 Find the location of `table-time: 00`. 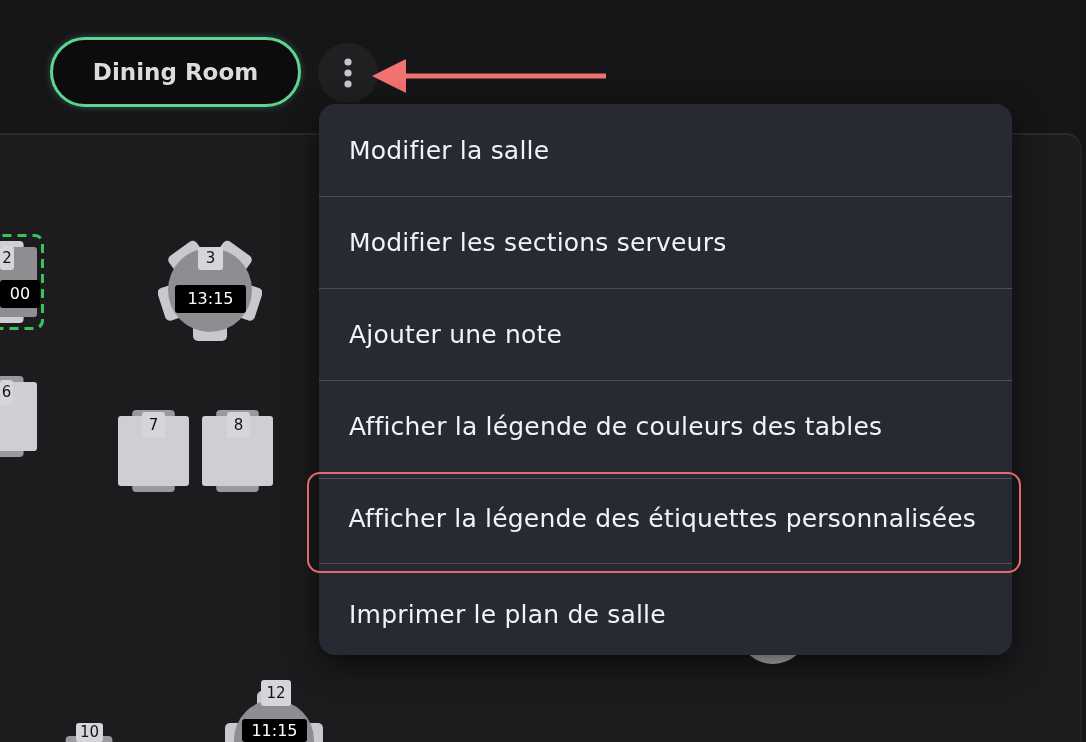

table-time: 00 is located at coordinates (20, 294).